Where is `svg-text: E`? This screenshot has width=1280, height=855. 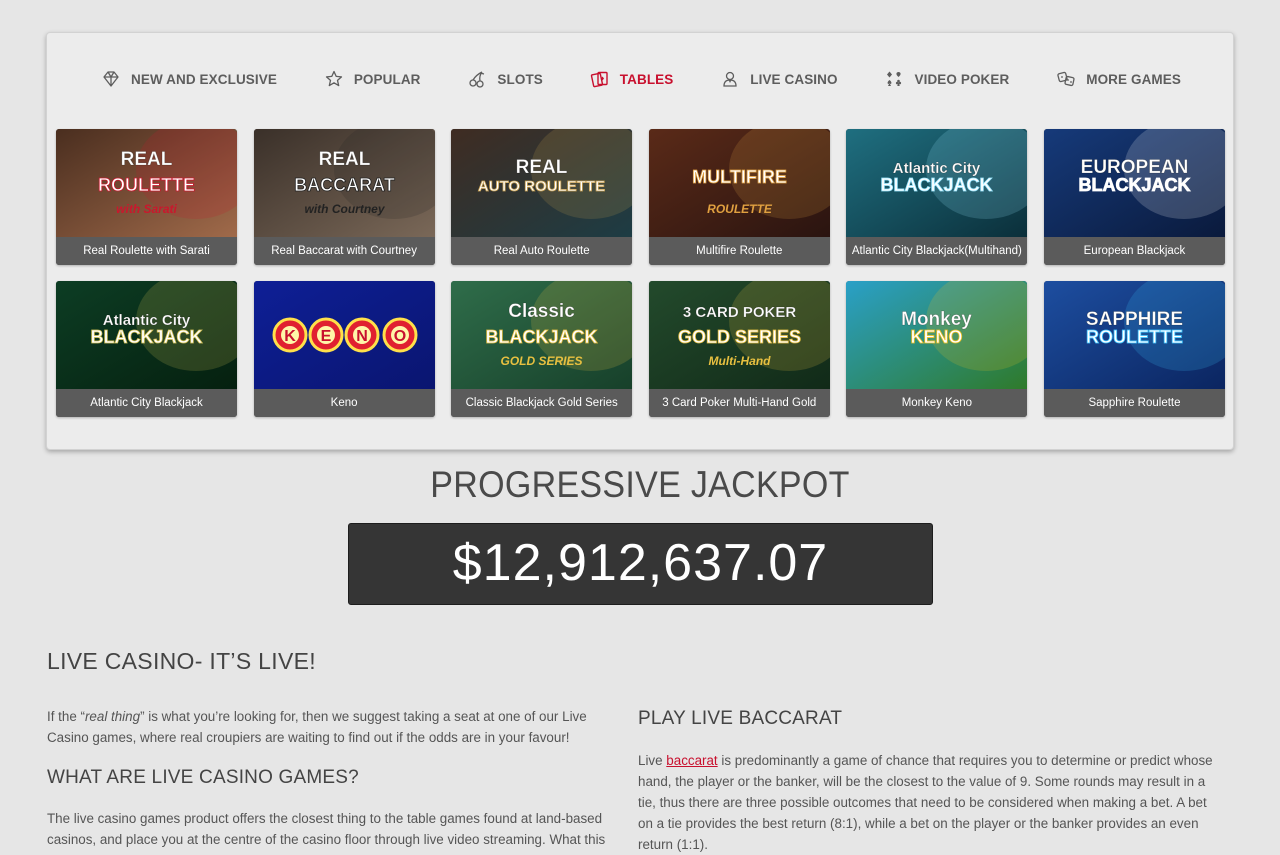
svg-text: E is located at coordinates (325, 336).